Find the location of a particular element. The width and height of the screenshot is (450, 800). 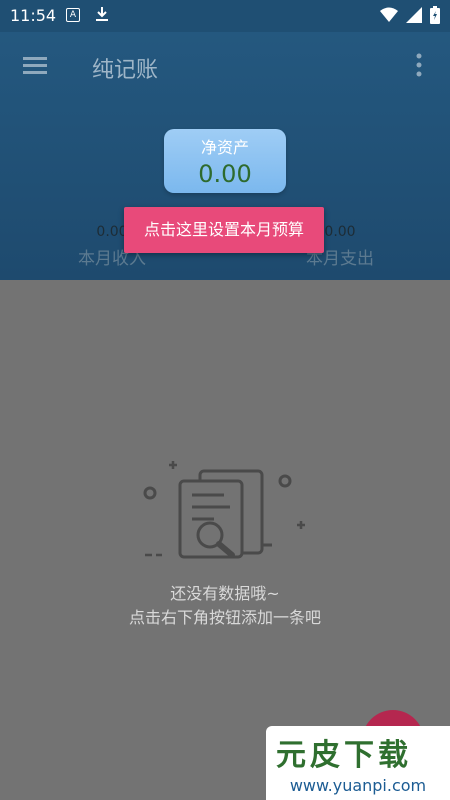

status-time: 11:54 is located at coordinates (33, 15).